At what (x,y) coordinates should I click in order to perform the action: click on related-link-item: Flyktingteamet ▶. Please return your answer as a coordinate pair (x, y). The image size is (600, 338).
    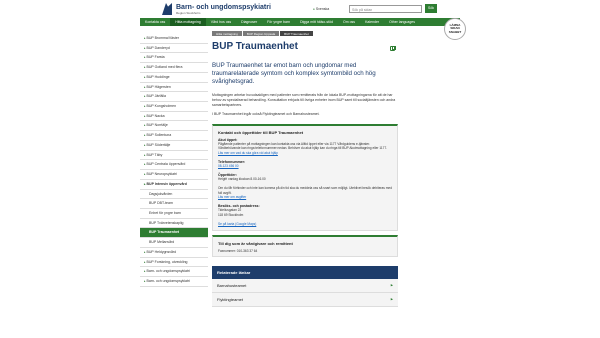
    Looking at the image, I should click on (305, 300).